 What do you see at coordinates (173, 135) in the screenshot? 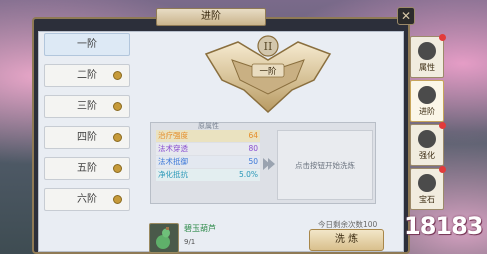
I see `attribute-name: 治疗强度` at bounding box center [173, 135].